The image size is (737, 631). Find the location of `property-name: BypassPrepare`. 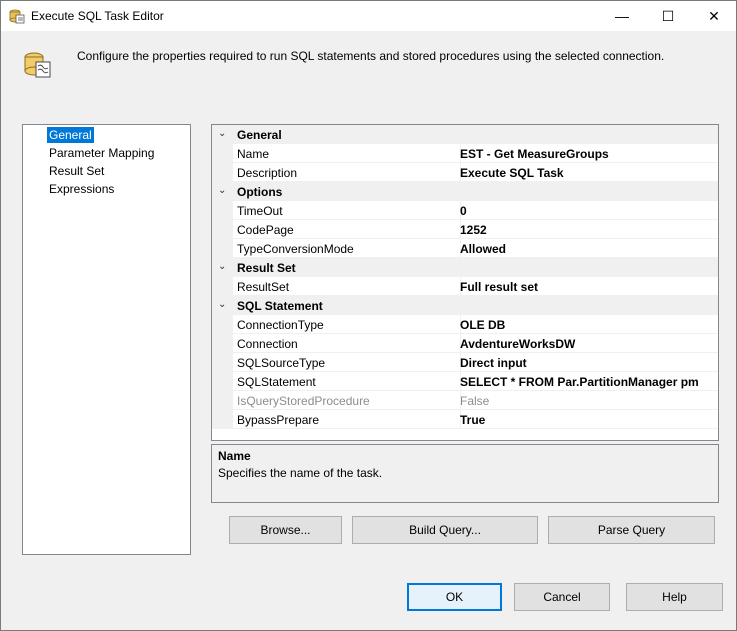

property-name: BypassPrepare is located at coordinates (278, 420).